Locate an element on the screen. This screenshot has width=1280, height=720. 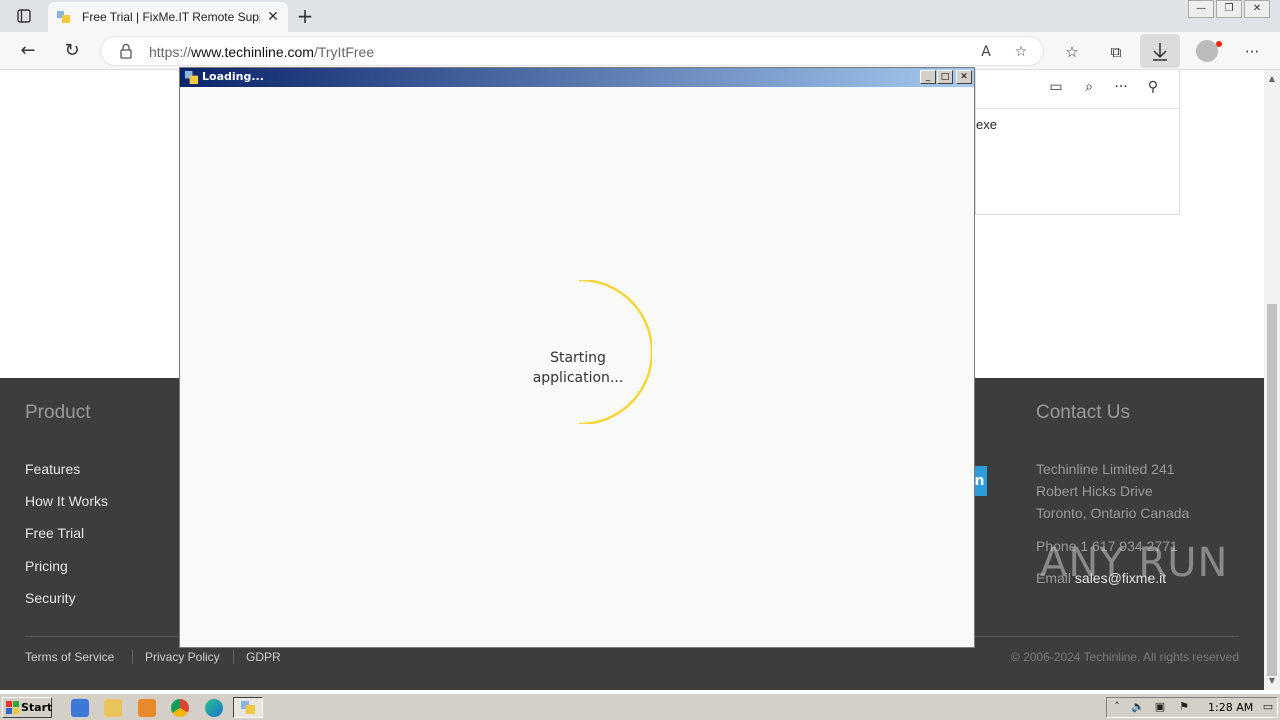
window-controls: — ❐ ✕ is located at coordinates (1228, 9).